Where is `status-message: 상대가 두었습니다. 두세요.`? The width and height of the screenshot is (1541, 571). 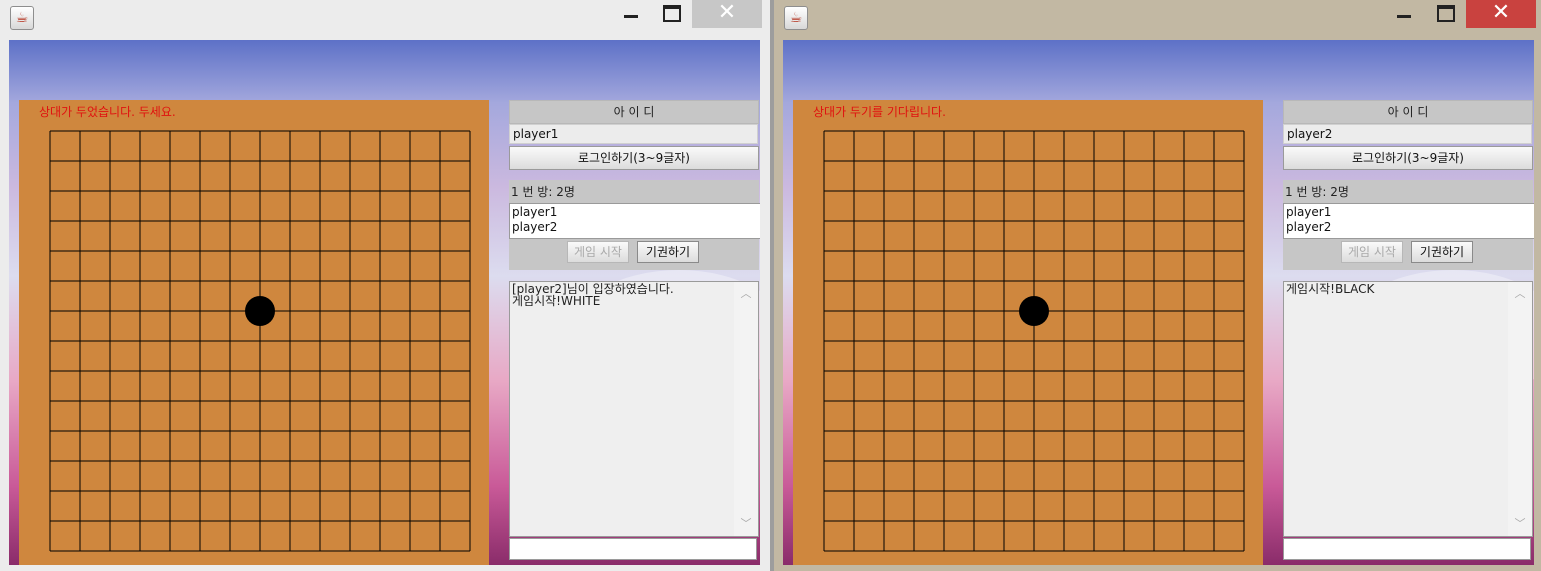
status-message: 상대가 두었습니다. 두세요. is located at coordinates (107, 112).